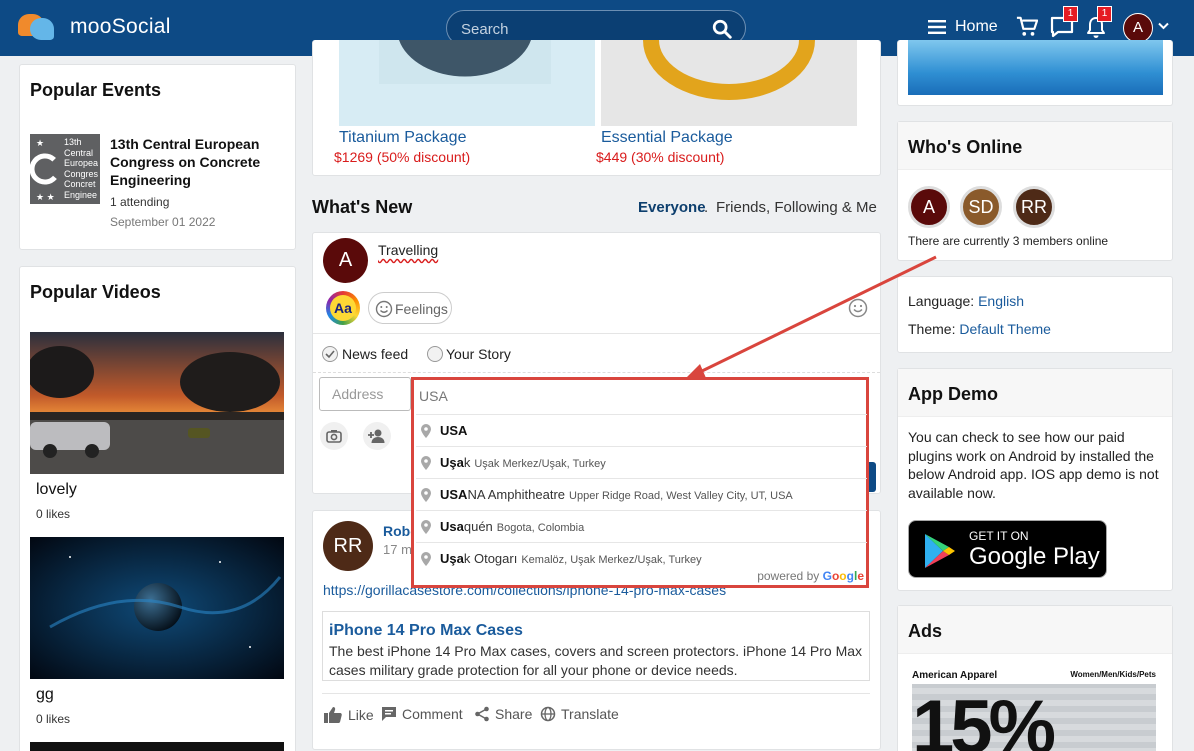 This screenshot has height=751, width=1194. What do you see at coordinates (1104, 14) in the screenshot?
I see `notifications-badge: 1` at bounding box center [1104, 14].